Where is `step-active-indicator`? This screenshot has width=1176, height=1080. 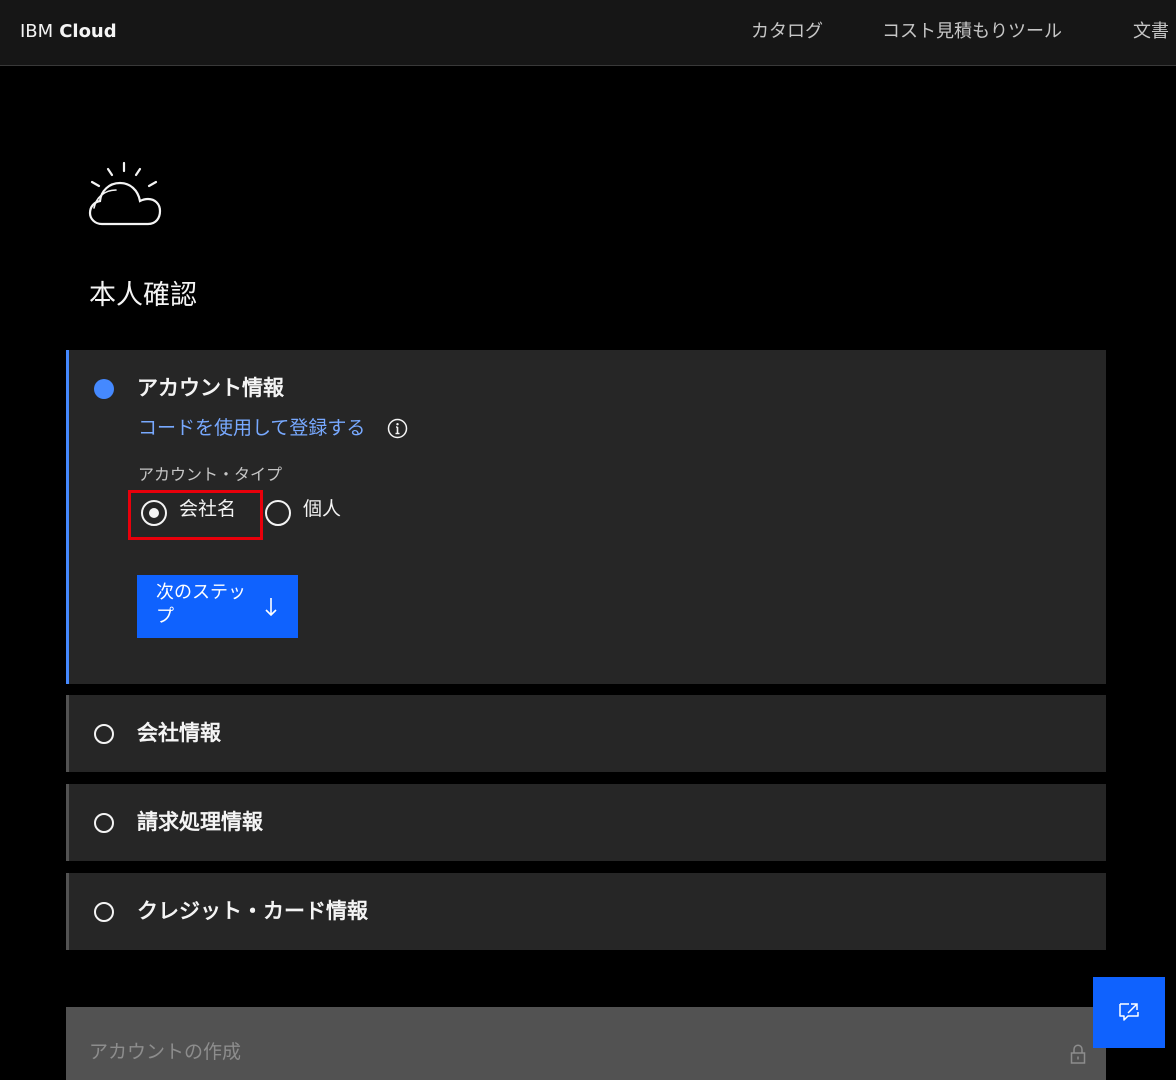
step-active-indicator is located at coordinates (104, 389).